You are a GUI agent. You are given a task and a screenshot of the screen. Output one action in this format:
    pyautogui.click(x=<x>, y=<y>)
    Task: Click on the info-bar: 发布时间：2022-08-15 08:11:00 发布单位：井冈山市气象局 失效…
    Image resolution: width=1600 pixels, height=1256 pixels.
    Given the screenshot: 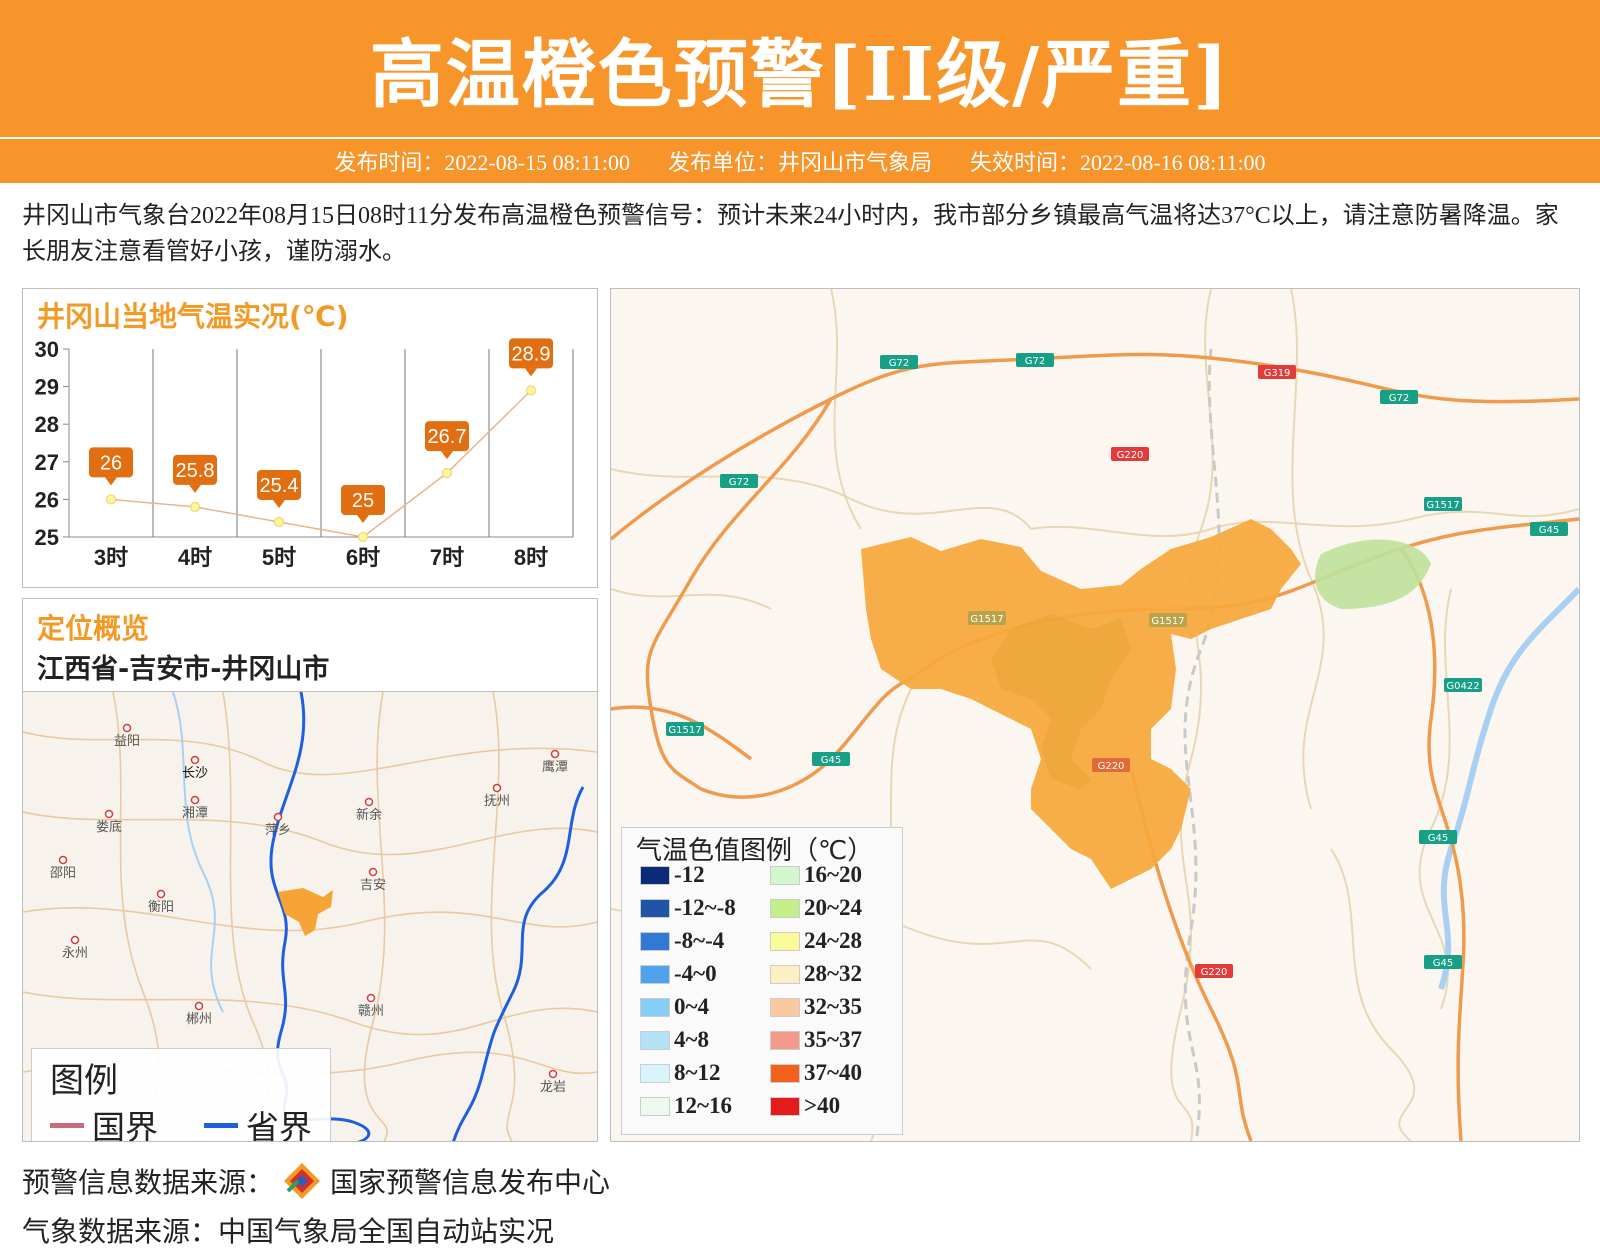 What is the action you would take?
    pyautogui.click(x=800, y=161)
    